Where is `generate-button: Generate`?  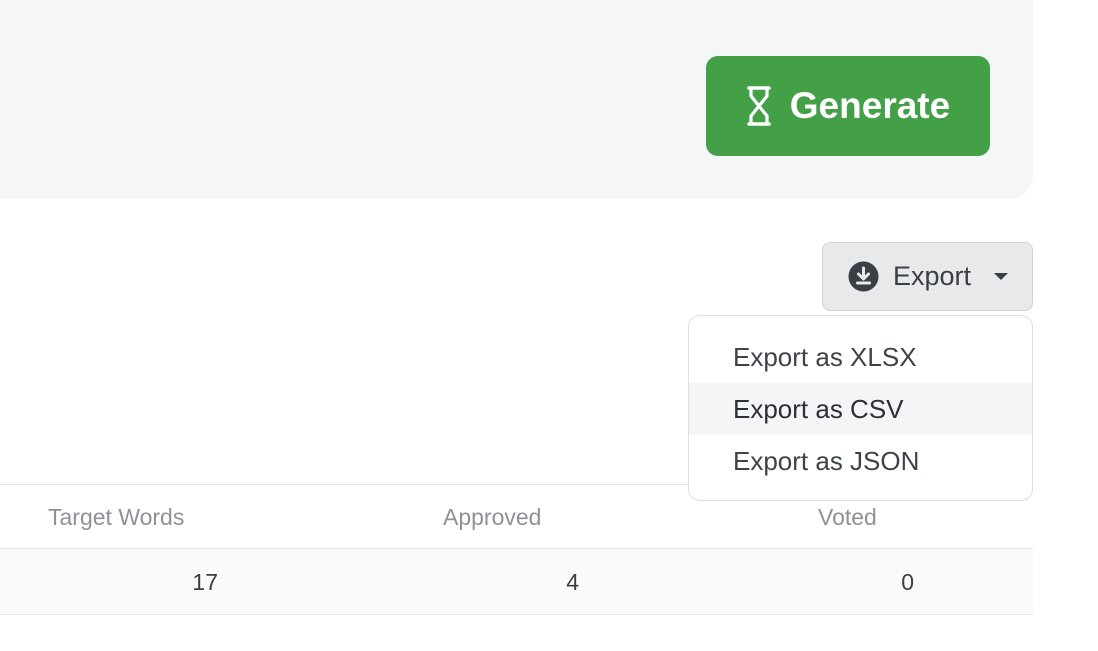 generate-button: Generate is located at coordinates (848, 106).